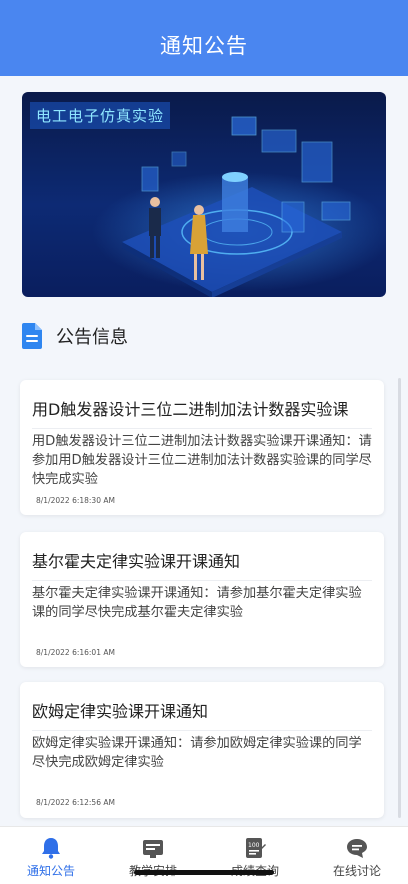  What do you see at coordinates (50, 871) in the screenshot?
I see `tab-label: 通知公告` at bounding box center [50, 871].